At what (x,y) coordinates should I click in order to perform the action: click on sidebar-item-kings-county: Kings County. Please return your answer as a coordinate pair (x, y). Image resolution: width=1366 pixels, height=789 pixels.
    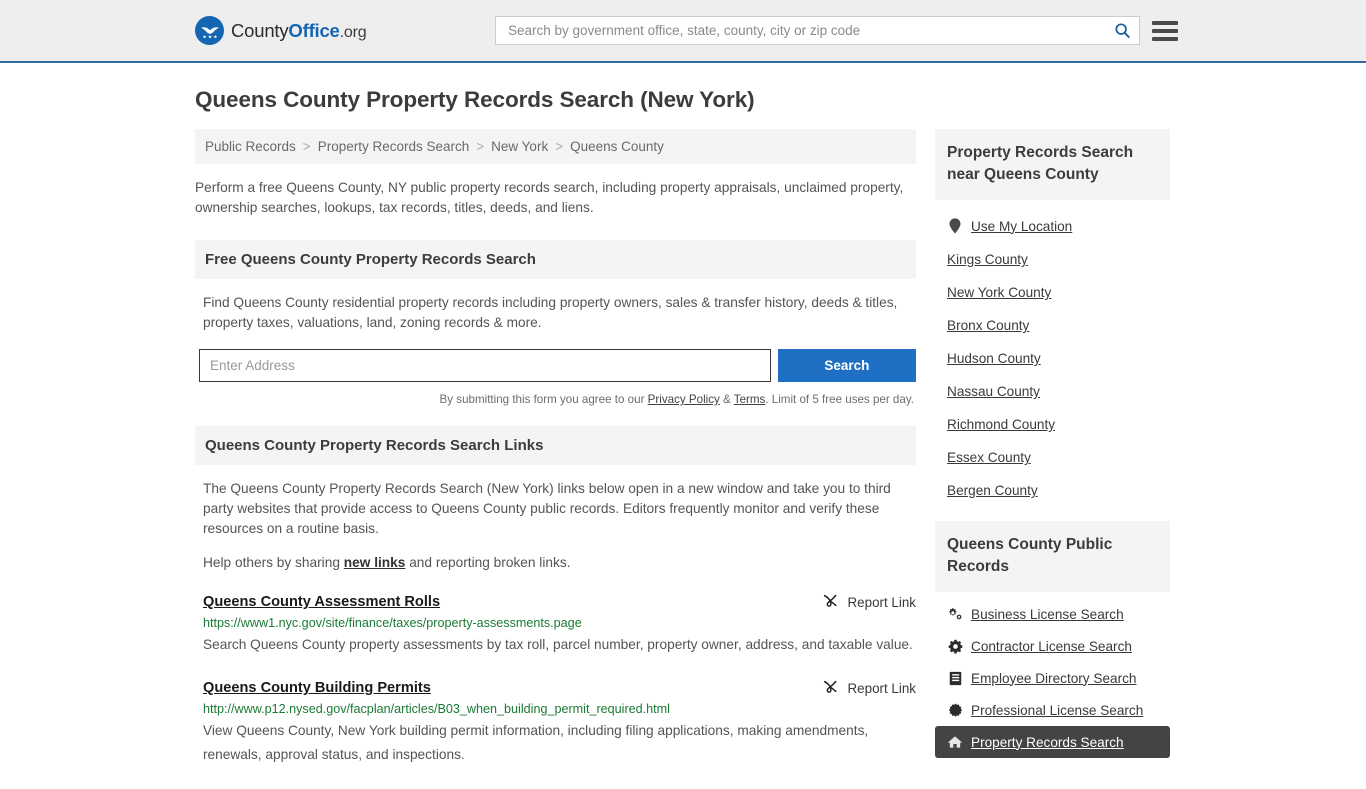
    Looking at the image, I should click on (1052, 259).